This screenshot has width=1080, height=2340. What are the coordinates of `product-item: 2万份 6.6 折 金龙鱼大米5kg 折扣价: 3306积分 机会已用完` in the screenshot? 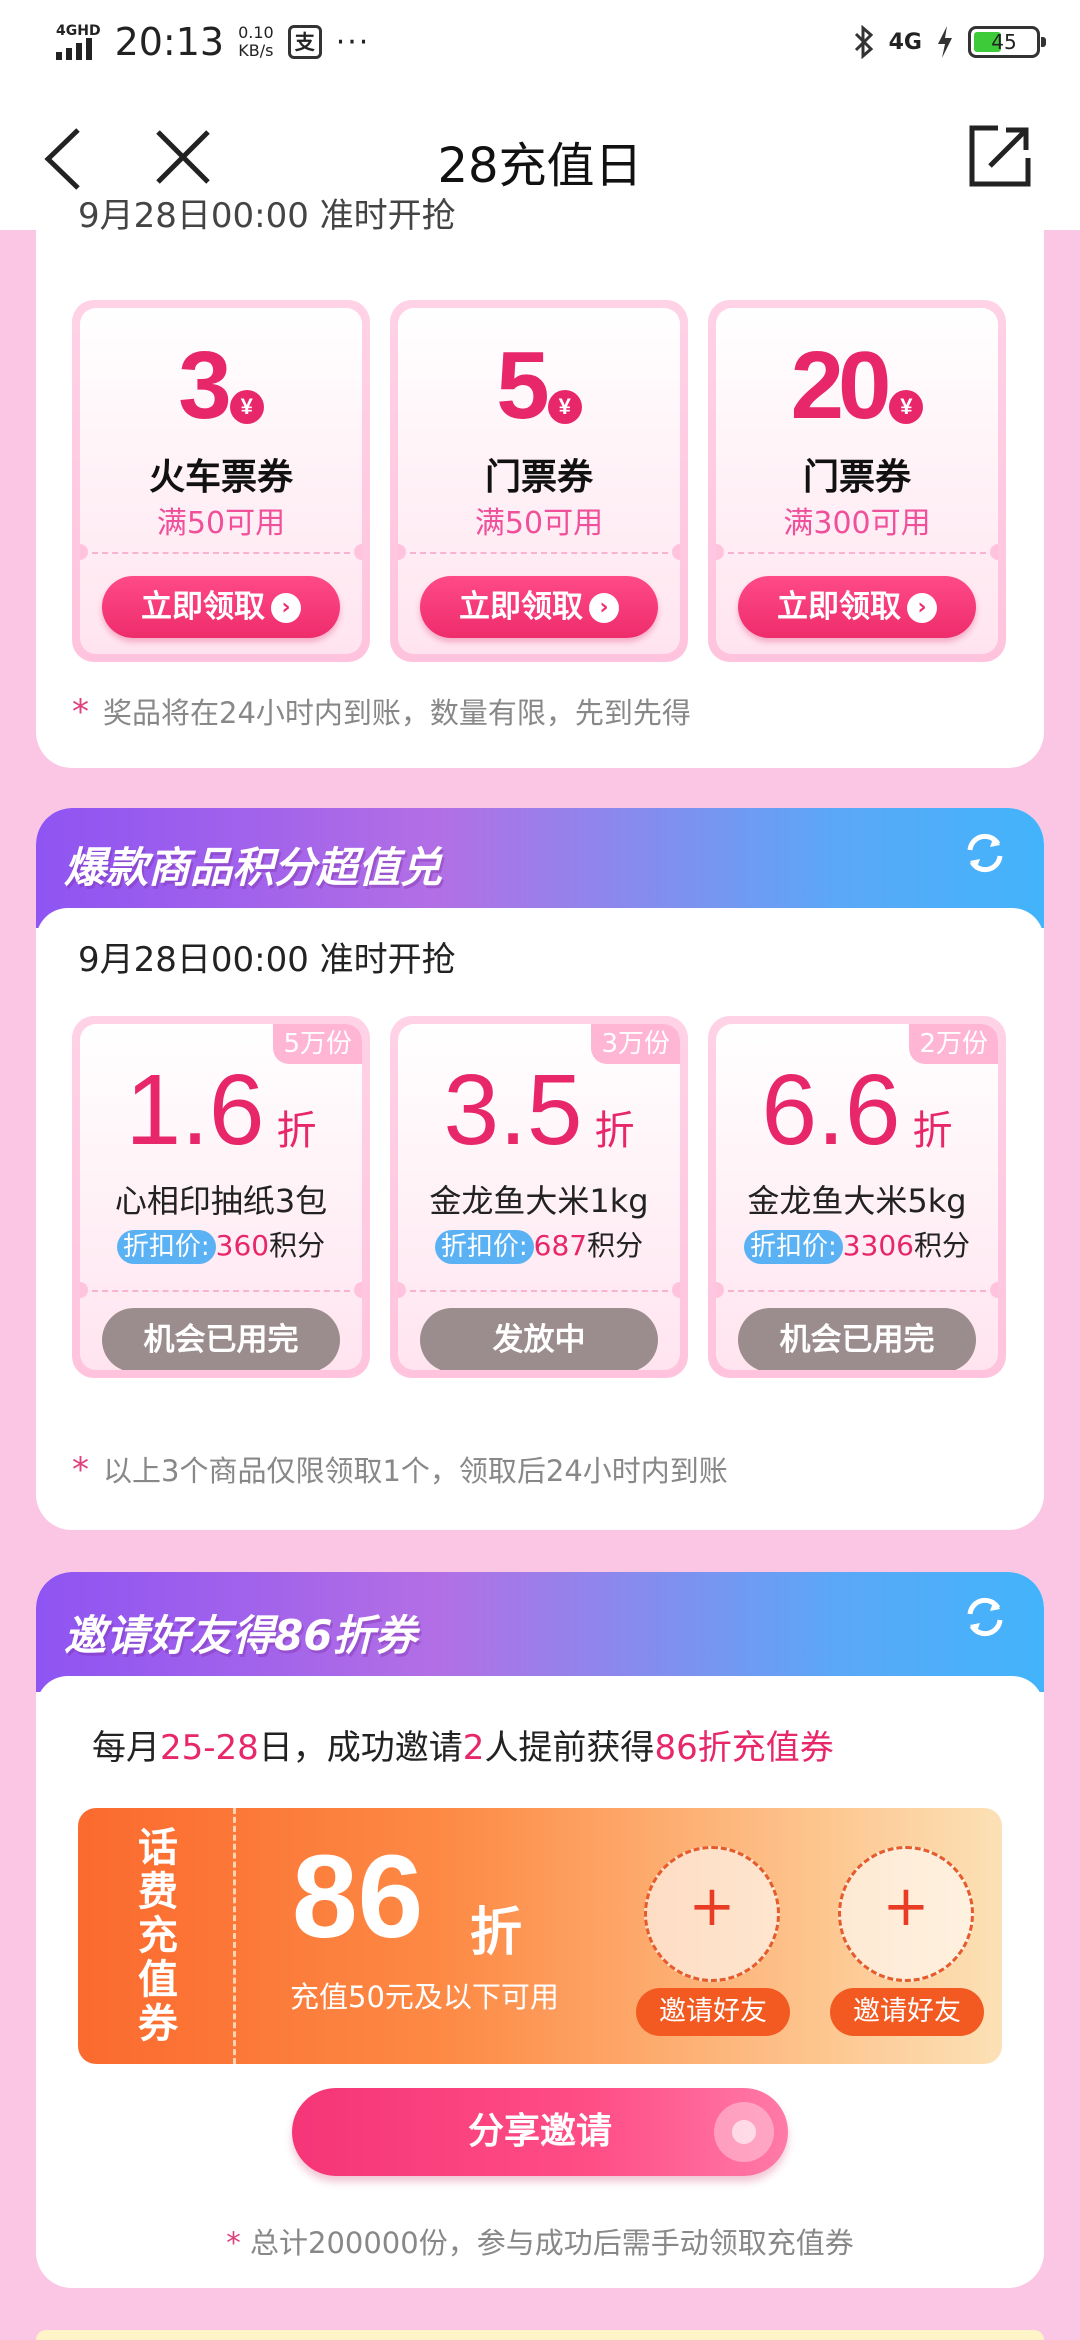 It's located at (857, 1197).